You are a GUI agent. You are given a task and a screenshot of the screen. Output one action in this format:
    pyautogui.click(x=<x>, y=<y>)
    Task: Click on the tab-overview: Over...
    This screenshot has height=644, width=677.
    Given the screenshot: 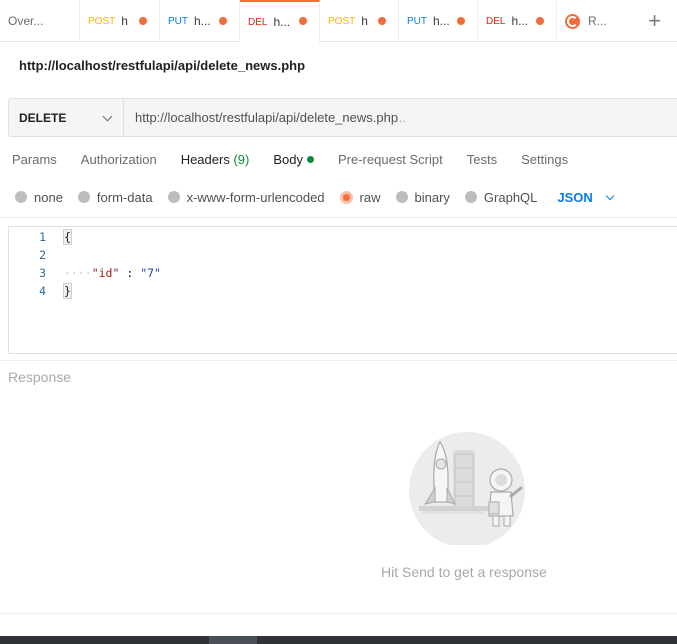 What is the action you would take?
    pyautogui.click(x=40, y=21)
    